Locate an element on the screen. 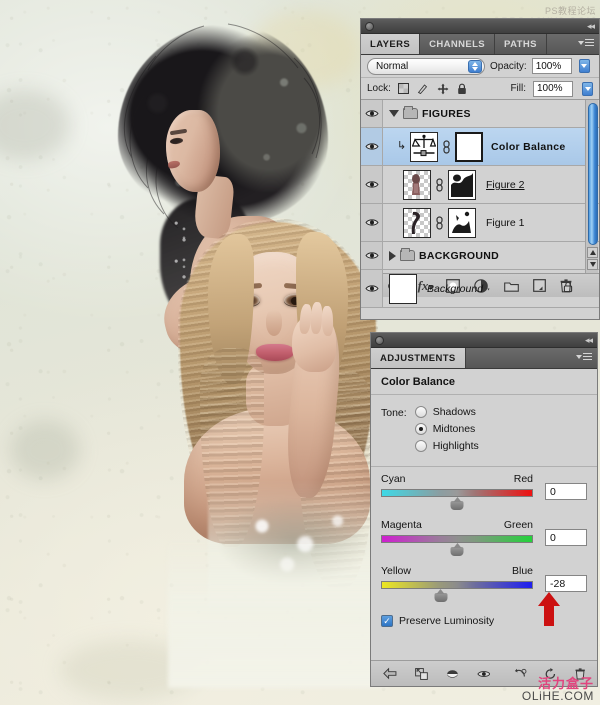  return-to-adjustment-list-icon is located at coordinates (390, 673).